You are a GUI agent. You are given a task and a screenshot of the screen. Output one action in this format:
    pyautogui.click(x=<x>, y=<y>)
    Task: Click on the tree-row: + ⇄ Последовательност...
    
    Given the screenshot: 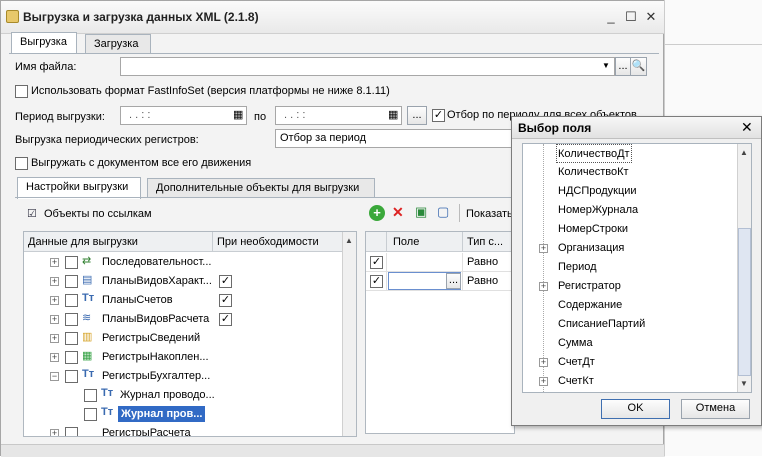 What is the action you would take?
    pyautogui.click(x=183, y=262)
    